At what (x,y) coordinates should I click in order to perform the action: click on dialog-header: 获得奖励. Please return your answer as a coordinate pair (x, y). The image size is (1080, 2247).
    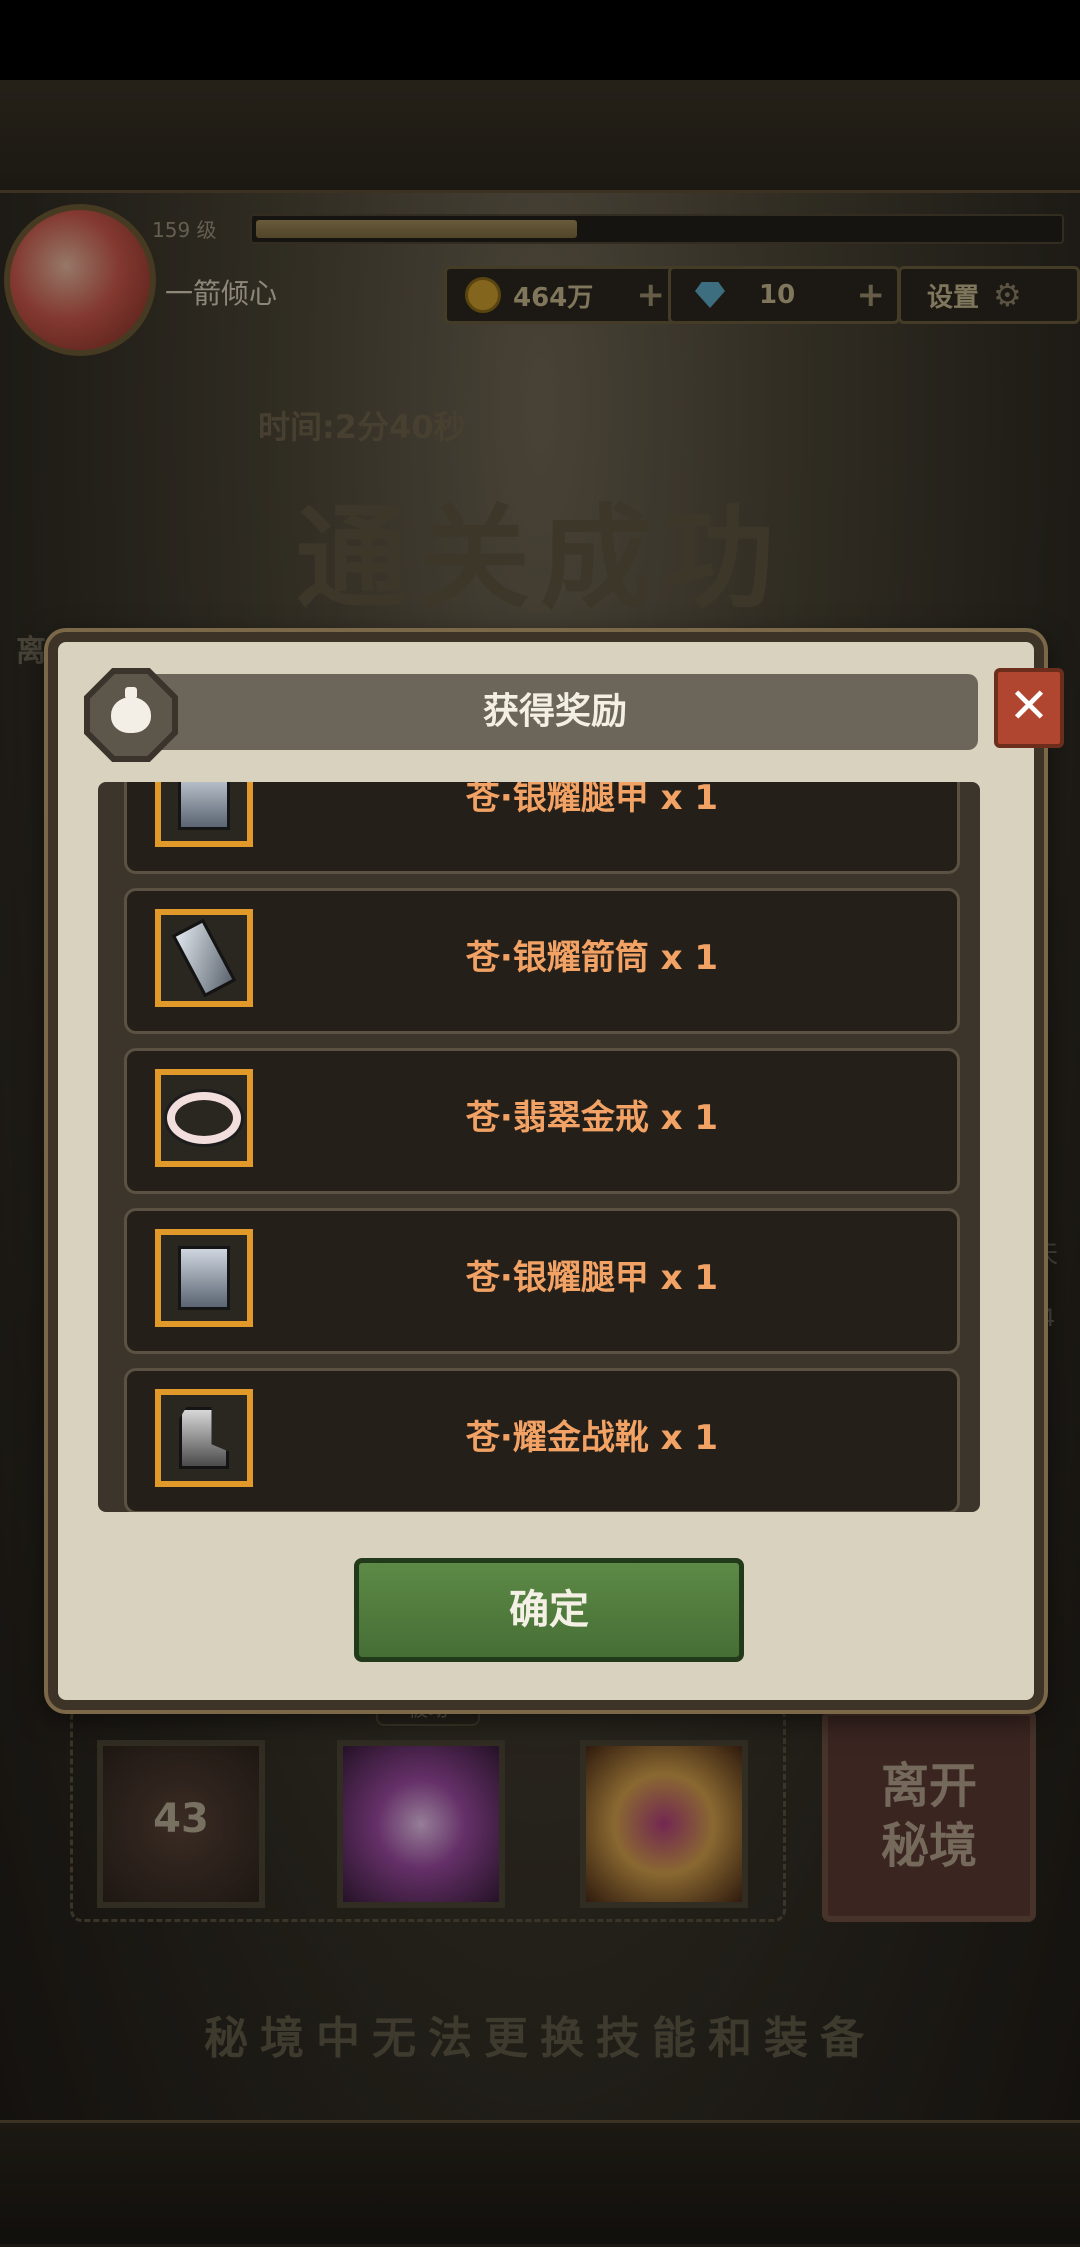
    Looking at the image, I should click on (555, 712).